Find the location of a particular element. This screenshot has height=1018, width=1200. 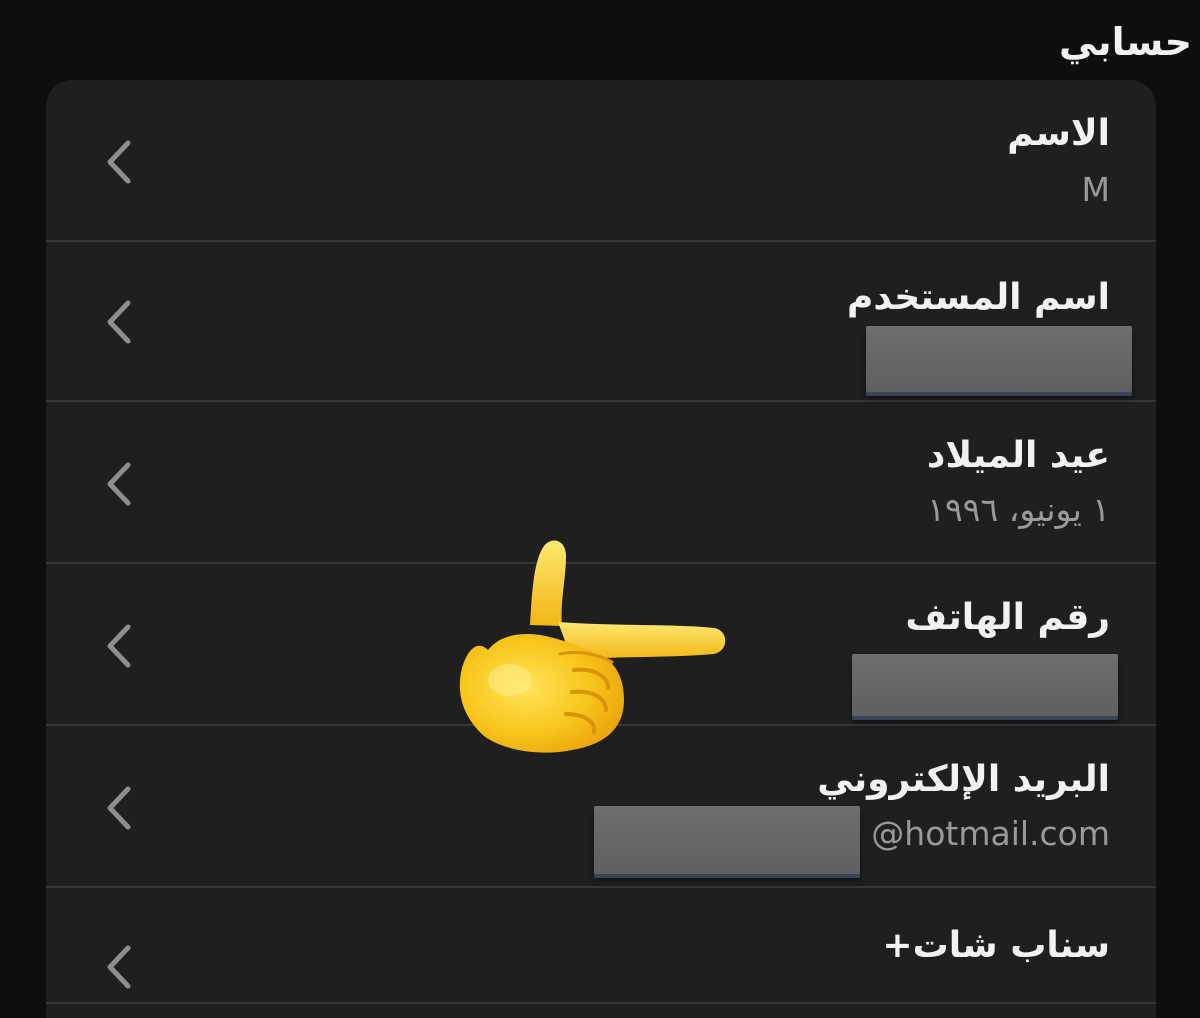

page-title: حسابي is located at coordinates (1125, 42).